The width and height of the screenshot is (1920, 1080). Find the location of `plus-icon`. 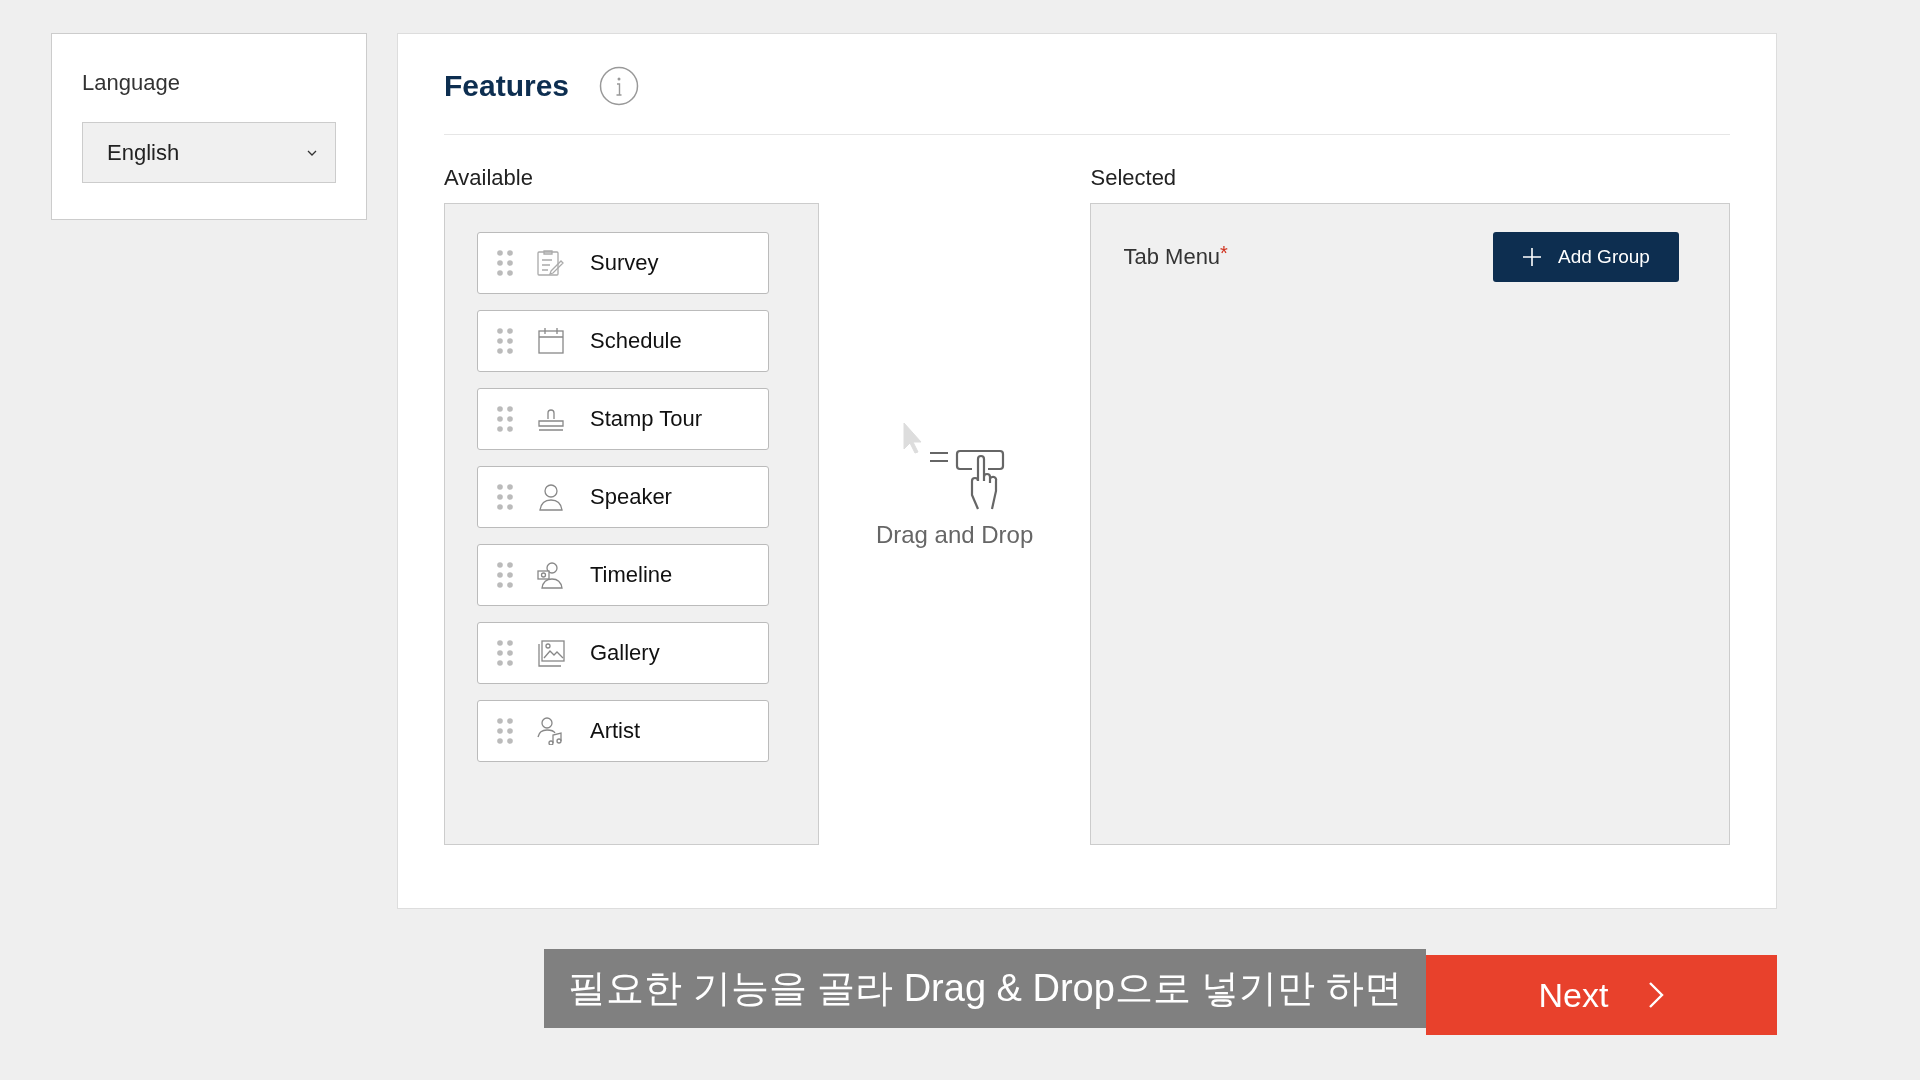

plus-icon is located at coordinates (1532, 257).